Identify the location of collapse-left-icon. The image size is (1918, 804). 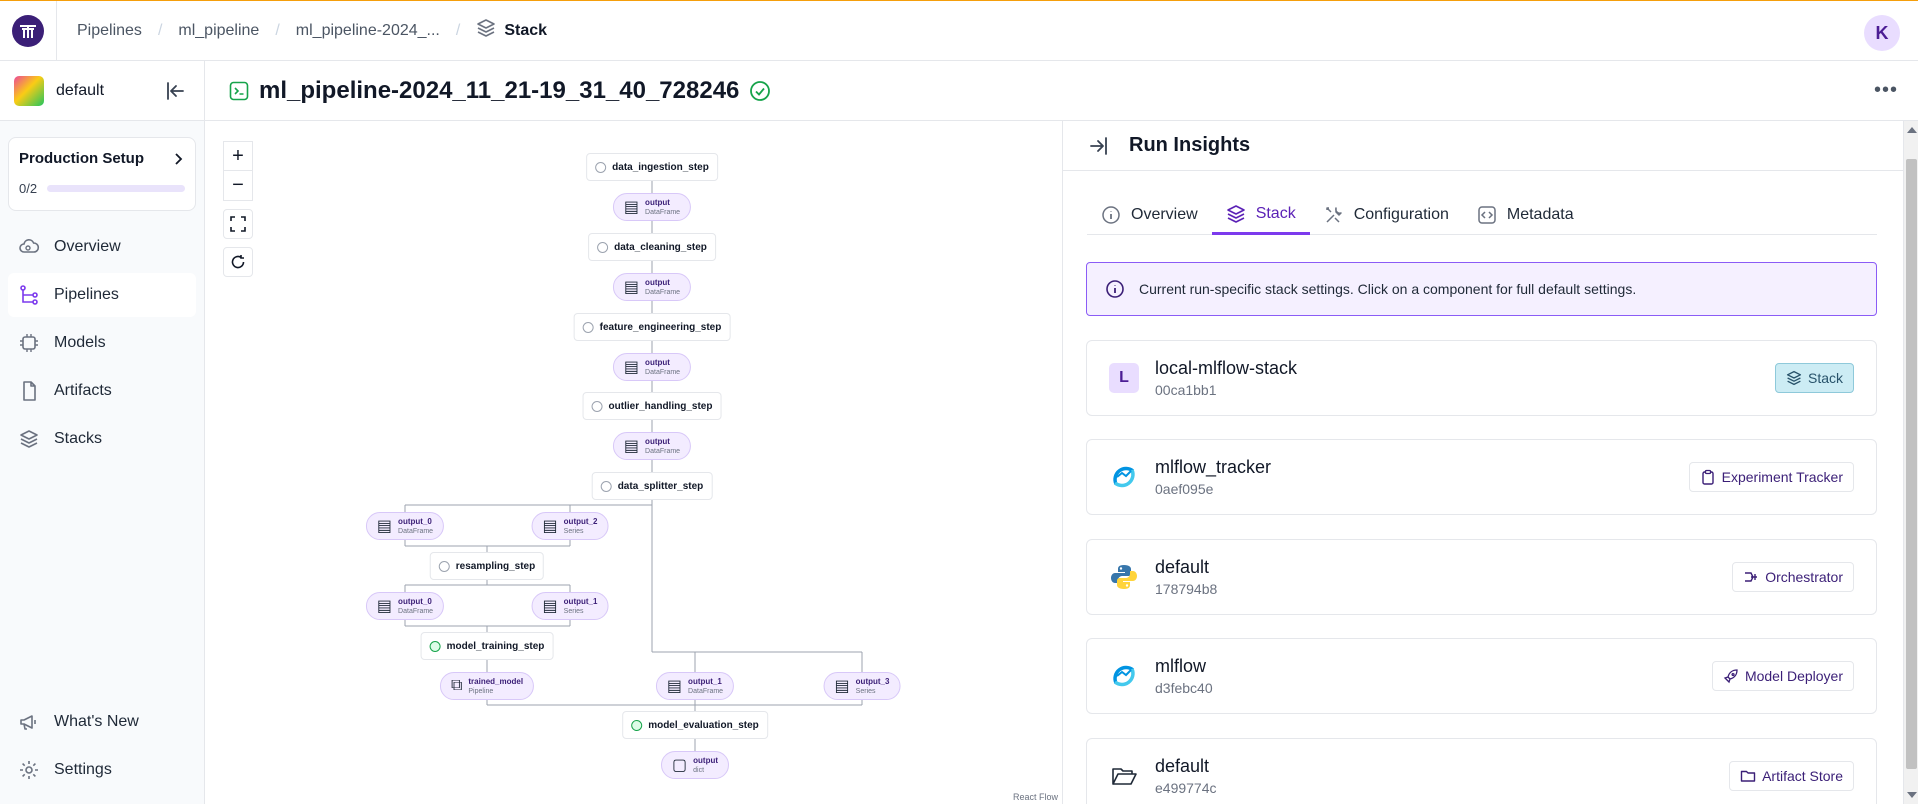
(175, 90).